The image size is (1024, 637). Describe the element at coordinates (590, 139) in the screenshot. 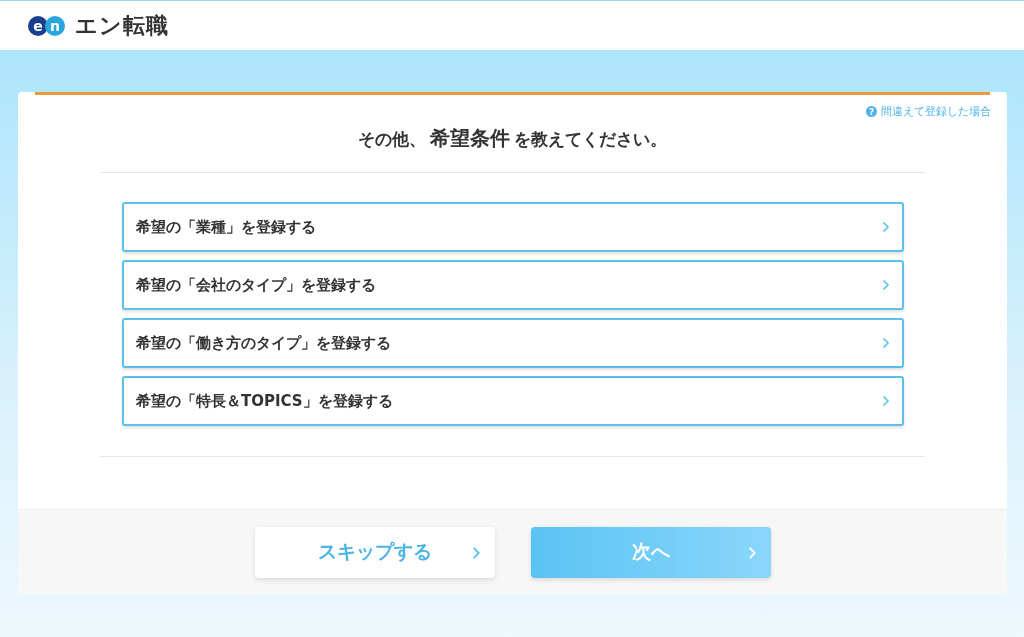

I see `heading-text: を教えてください。` at that location.